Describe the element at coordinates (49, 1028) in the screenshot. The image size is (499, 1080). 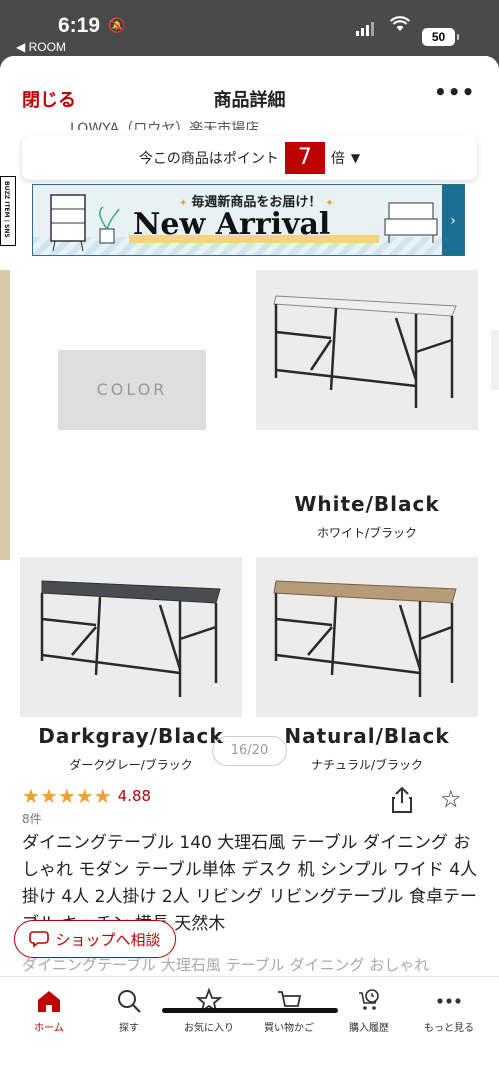
I see `tab-label: ホーム` at that location.